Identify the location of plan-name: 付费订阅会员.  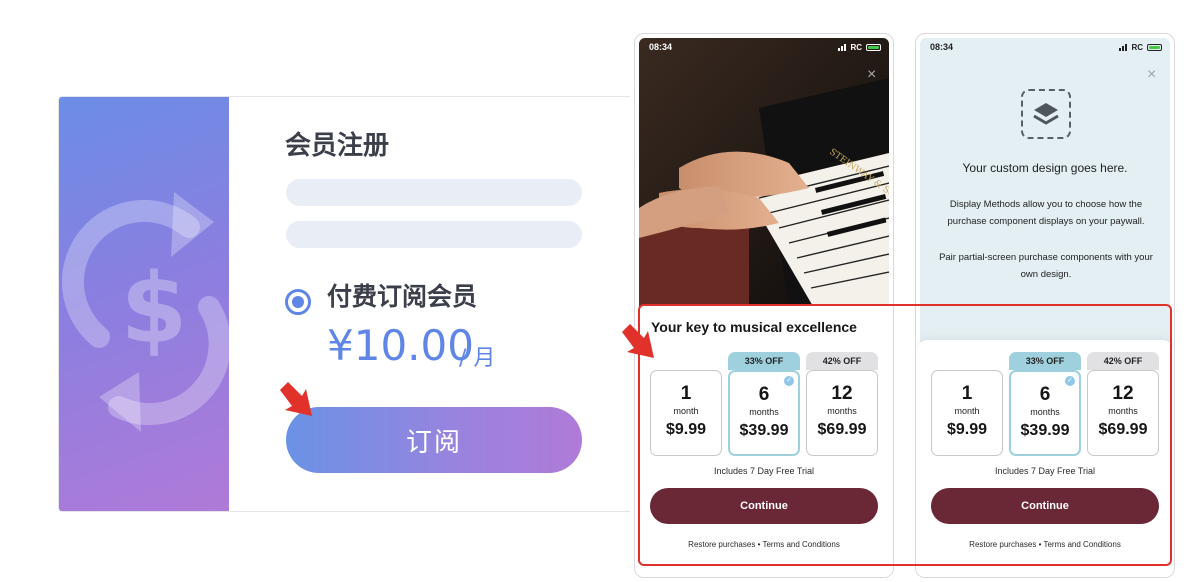
(402, 296).